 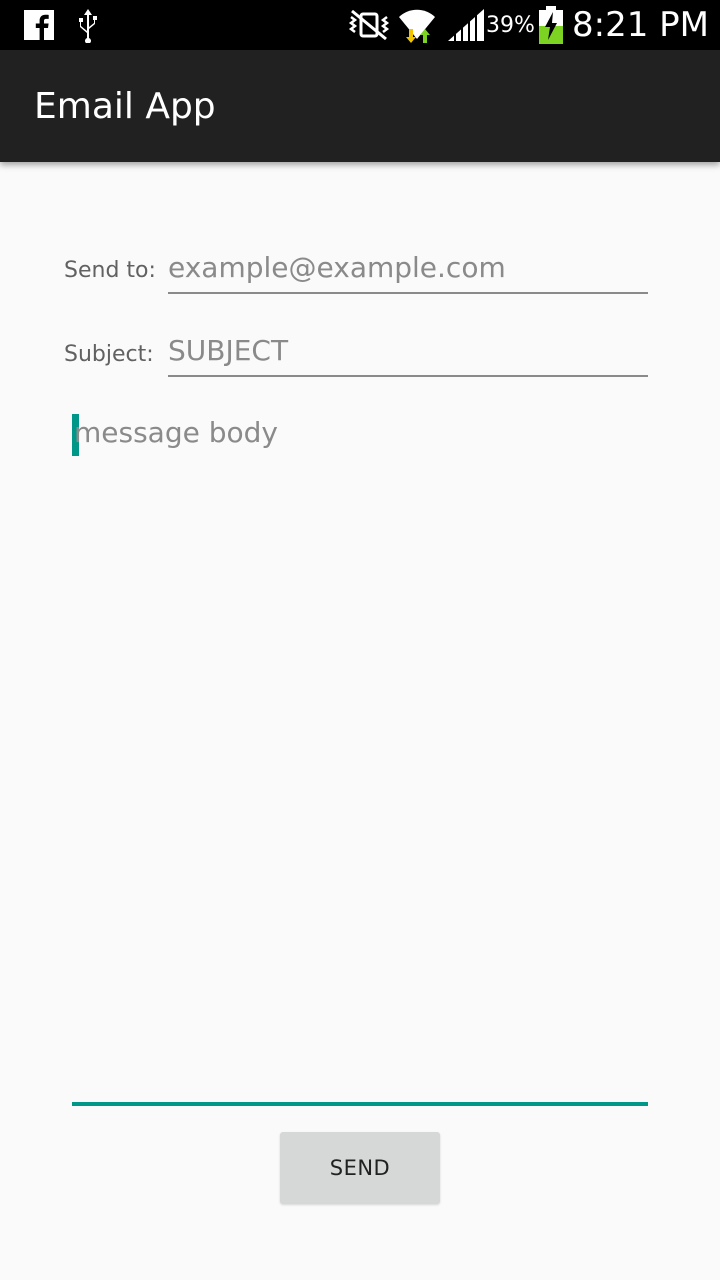 I want to click on status-bar: 39% 8:21 PM, so click(x=360, y=25).